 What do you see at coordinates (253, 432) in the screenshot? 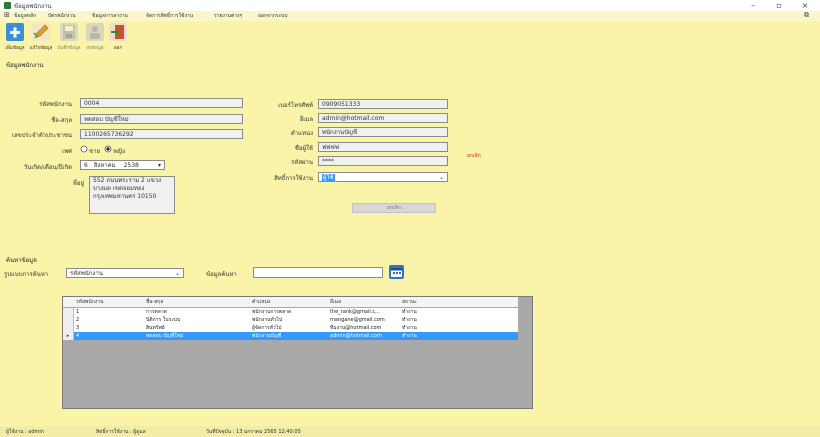
I see `status-datetime: วันที่ปัจจุบัน : 13 มกราคม 2565 12:40:05` at bounding box center [253, 432].